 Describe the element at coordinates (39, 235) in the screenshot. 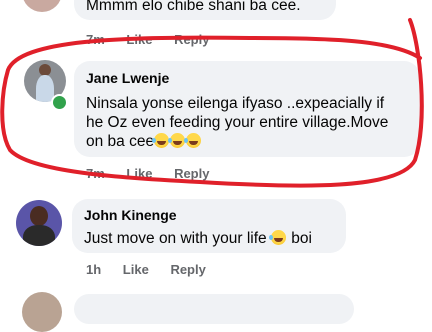

I see `avatar-figure-body` at that location.